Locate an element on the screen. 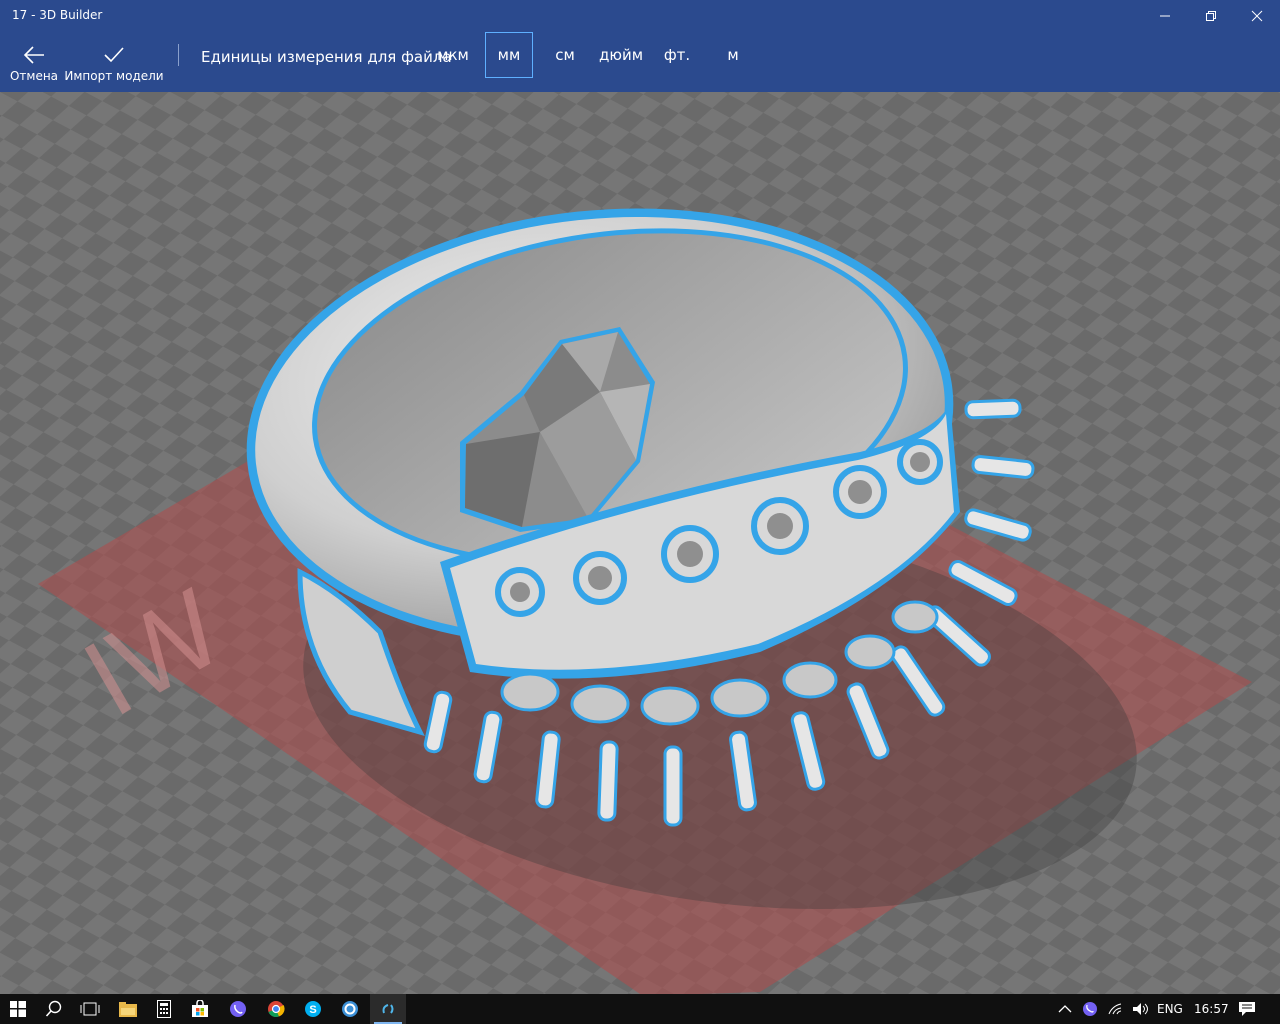 Image resolution: width=1280 pixels, height=1024 pixels. unit-inch-option: дюйм is located at coordinates (621, 55).